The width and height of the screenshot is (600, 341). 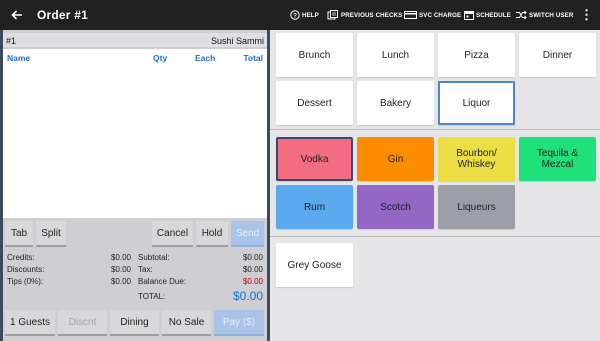 I want to click on tips-label: Tips (0%):, so click(x=25, y=281).